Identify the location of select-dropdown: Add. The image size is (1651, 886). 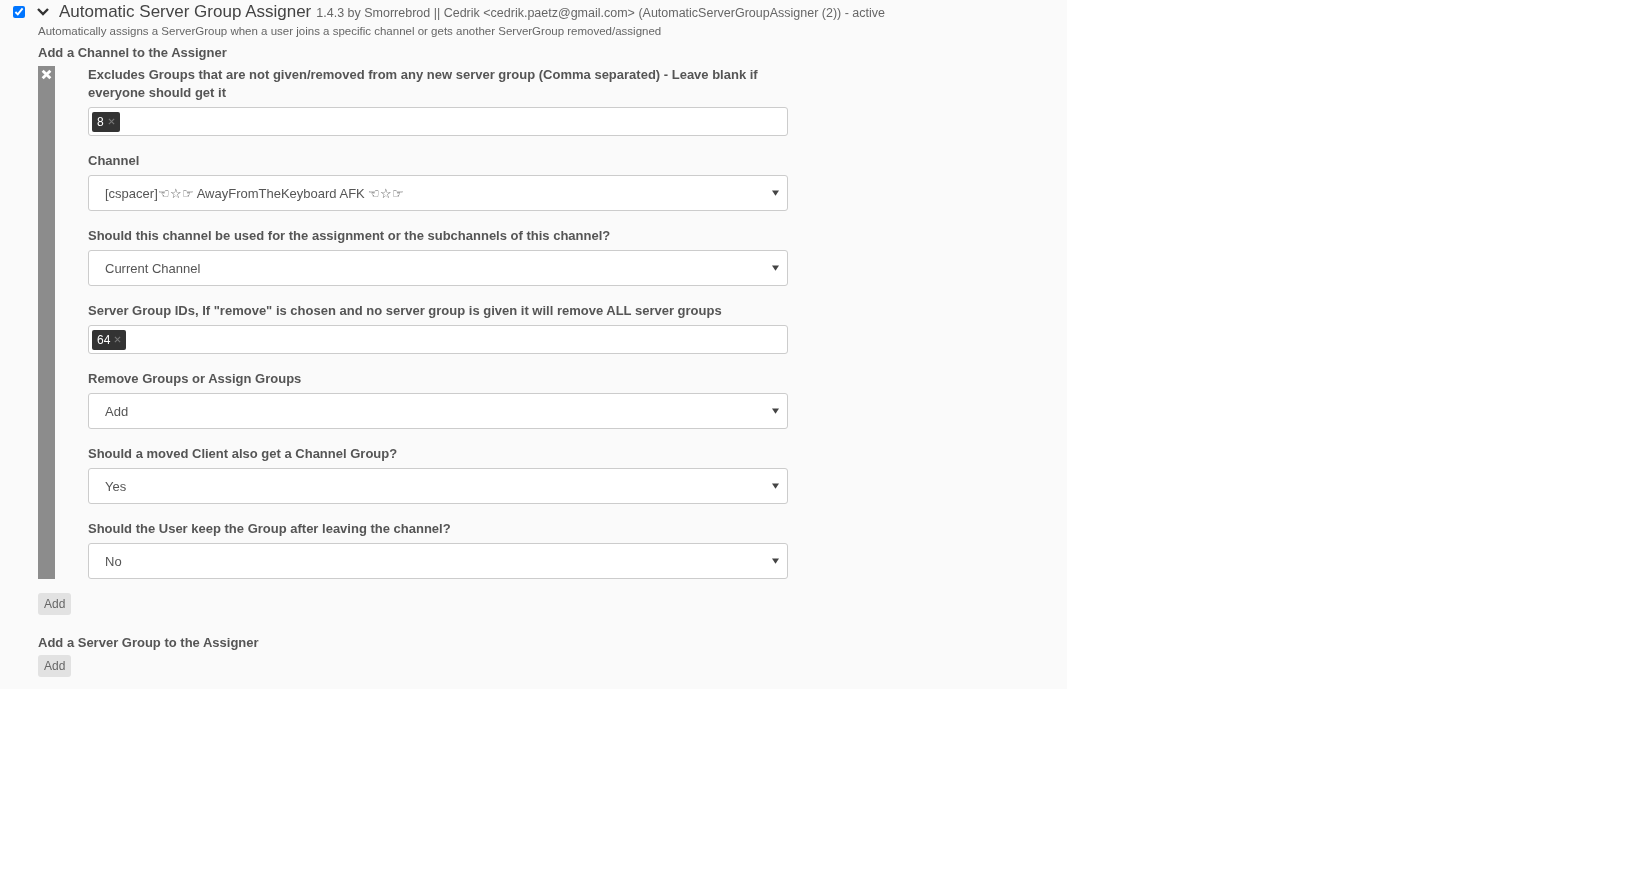
(438, 411).